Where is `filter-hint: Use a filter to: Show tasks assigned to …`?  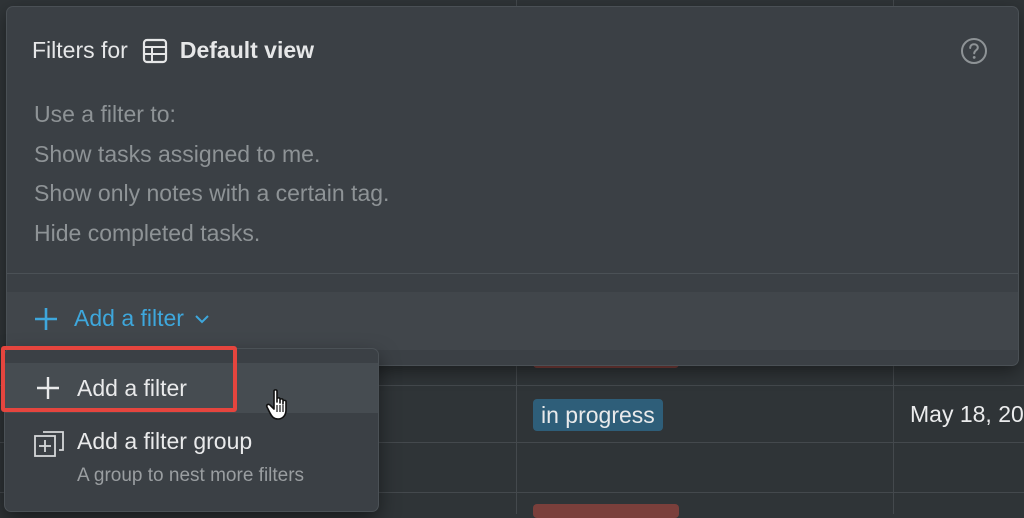
filter-hint: Use a filter to: Show tasks assigned to … is located at coordinates (211, 174).